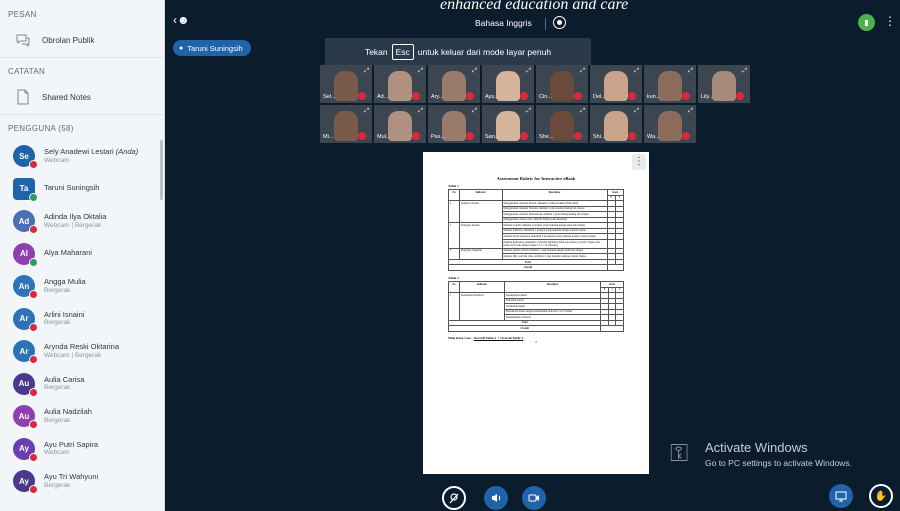 This screenshot has width=900, height=511. Describe the element at coordinates (545, 24) in the screenshot. I see `divider` at that location.